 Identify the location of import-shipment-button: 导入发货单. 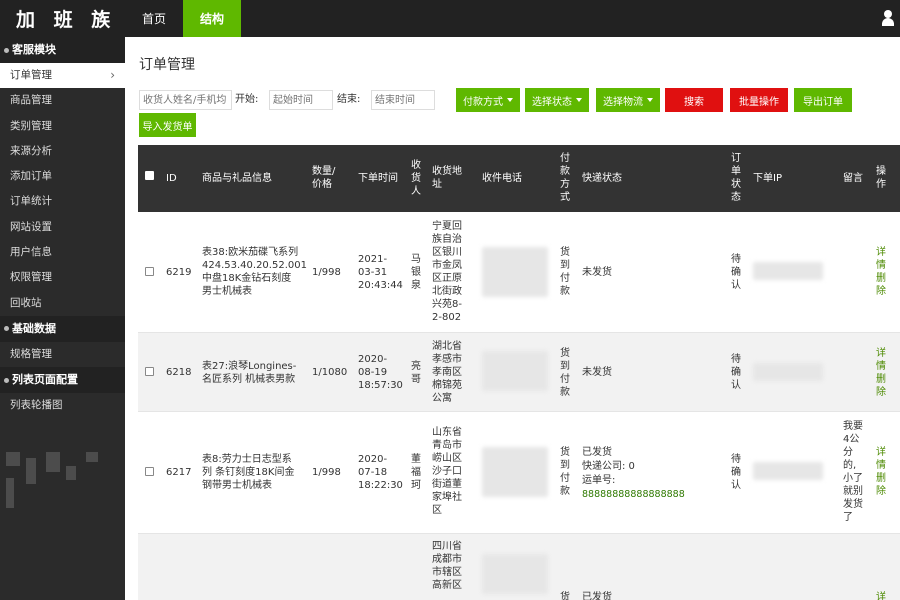
(167, 125).